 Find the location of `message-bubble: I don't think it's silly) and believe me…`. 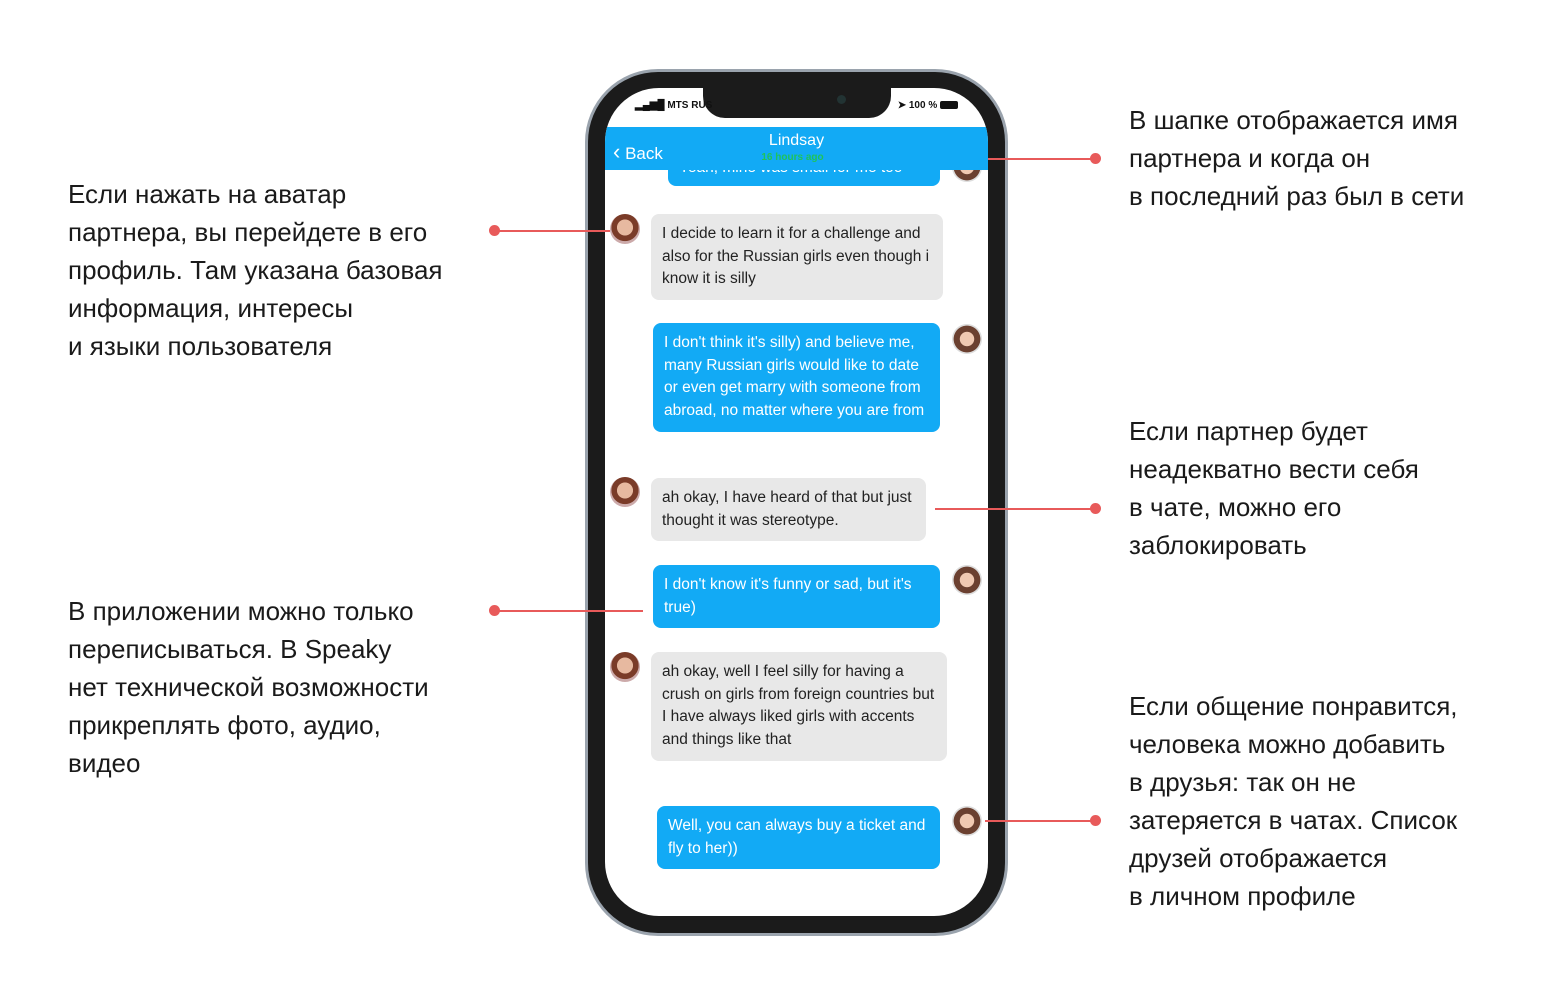

message-bubble: I don't think it's silly) and believe me… is located at coordinates (796, 377).